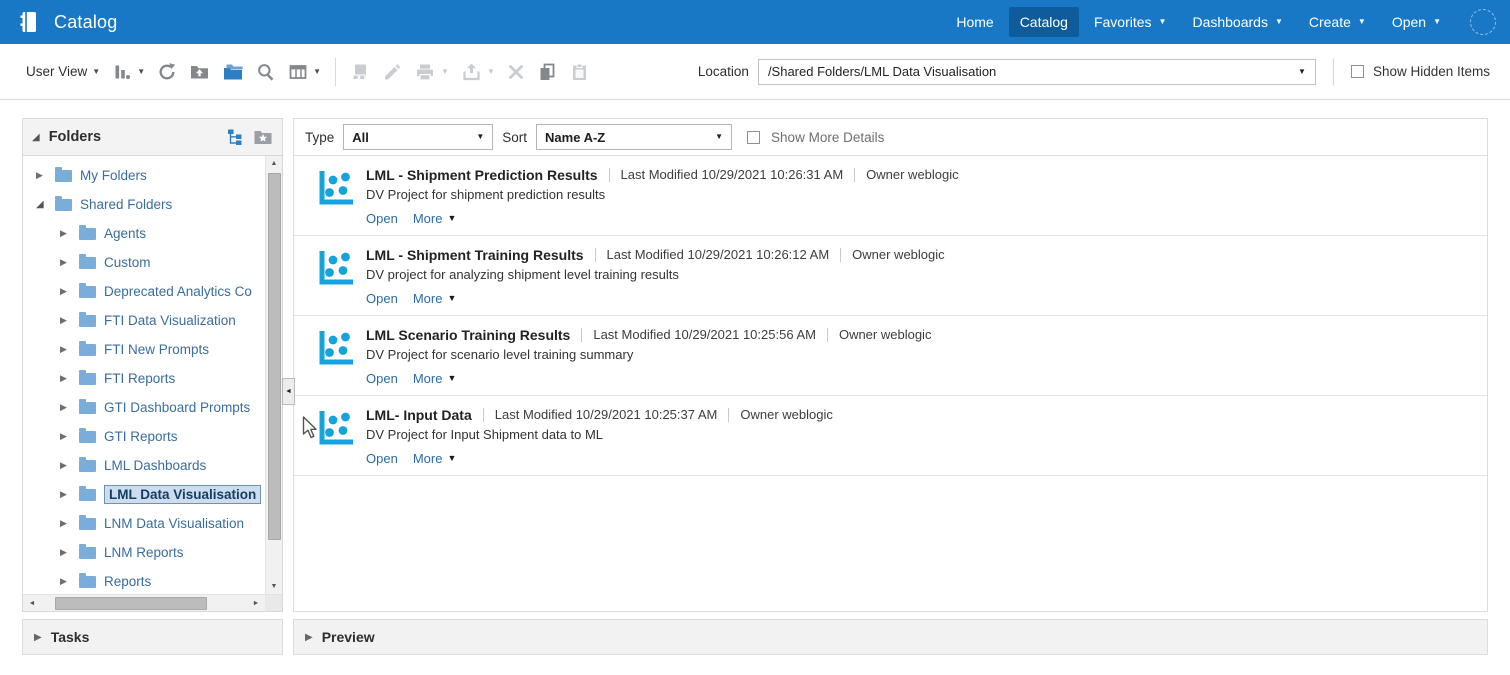 The image size is (1510, 675). I want to click on vertical-scroll-track, so click(274, 375).